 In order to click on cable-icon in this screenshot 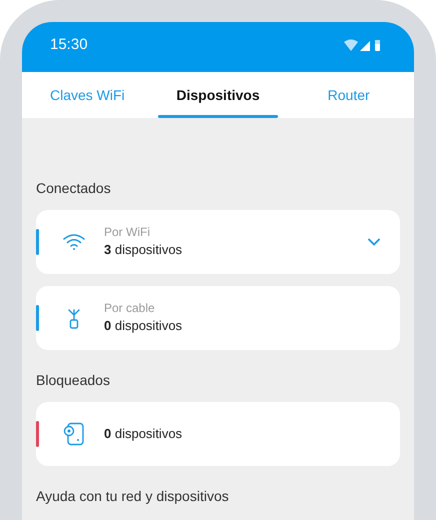, I will do `click(74, 318)`.